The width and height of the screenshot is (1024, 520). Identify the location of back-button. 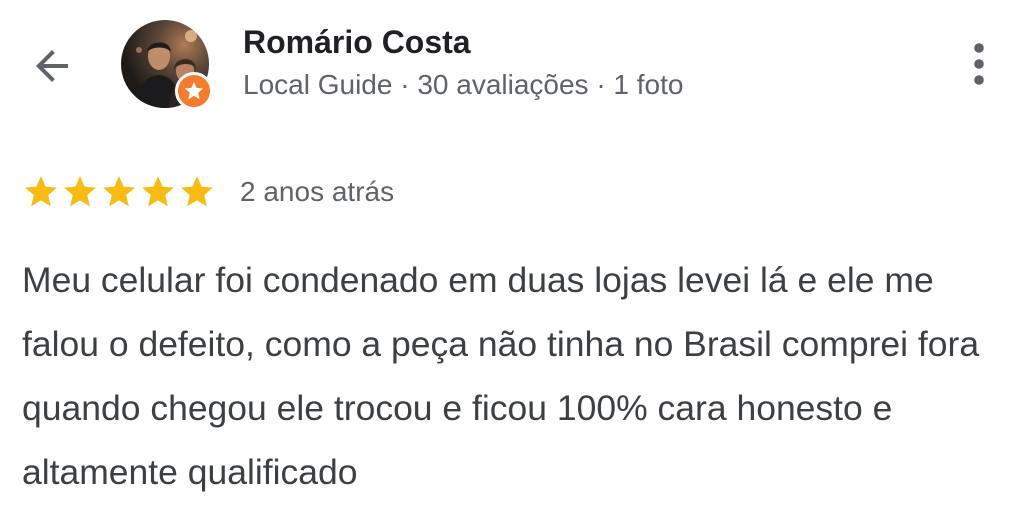
(52, 66).